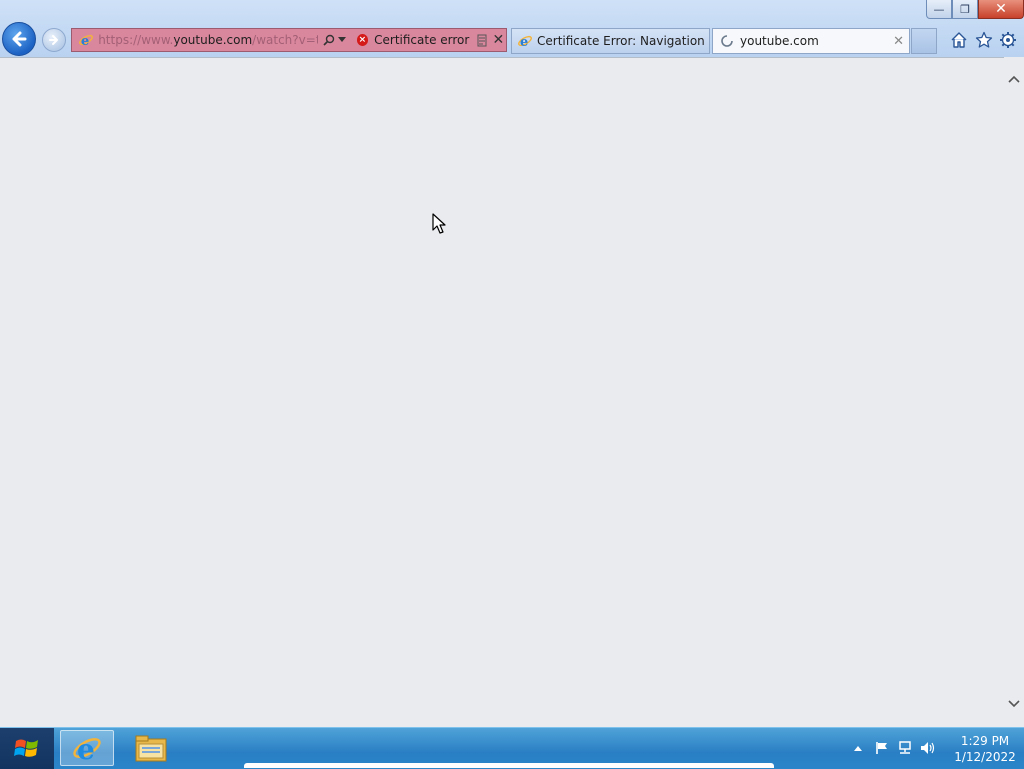 This screenshot has width=1024, height=769. I want to click on certificate-error-label: Certificate error, so click(421, 40).